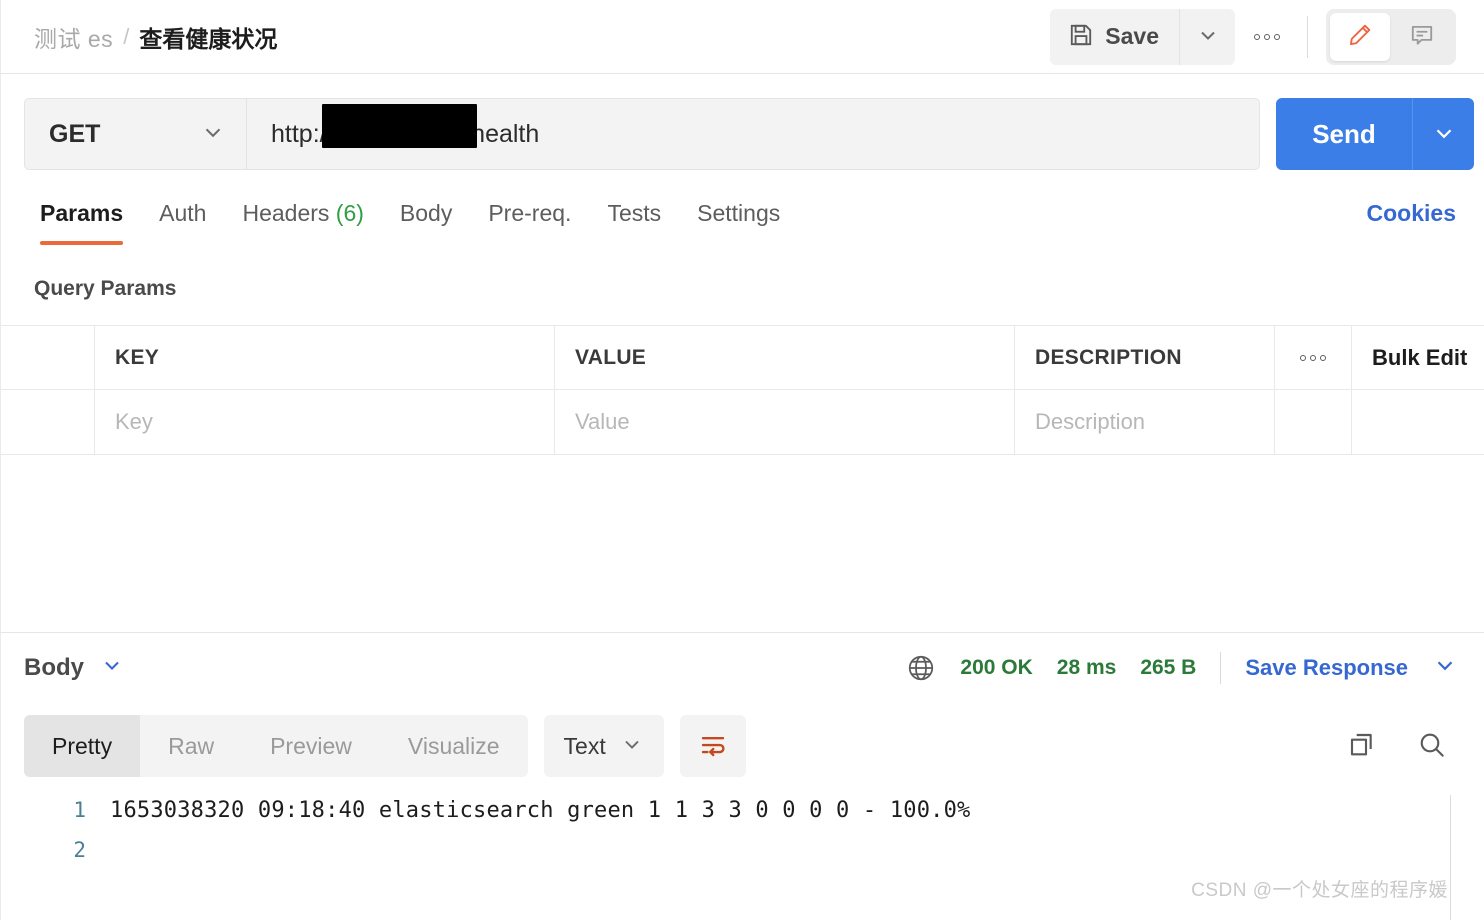 Image resolution: width=1484 pixels, height=920 pixels. I want to click on bulk-edit-button: Bulk Edit, so click(1418, 357).